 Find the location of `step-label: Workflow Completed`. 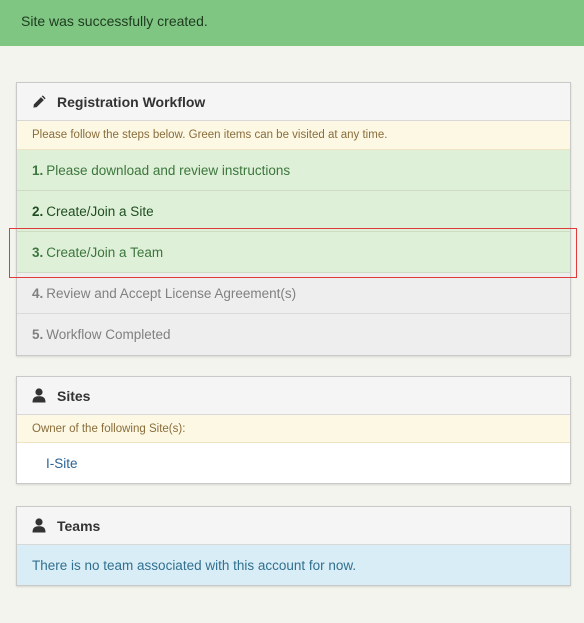

step-label: Workflow Completed is located at coordinates (108, 334).